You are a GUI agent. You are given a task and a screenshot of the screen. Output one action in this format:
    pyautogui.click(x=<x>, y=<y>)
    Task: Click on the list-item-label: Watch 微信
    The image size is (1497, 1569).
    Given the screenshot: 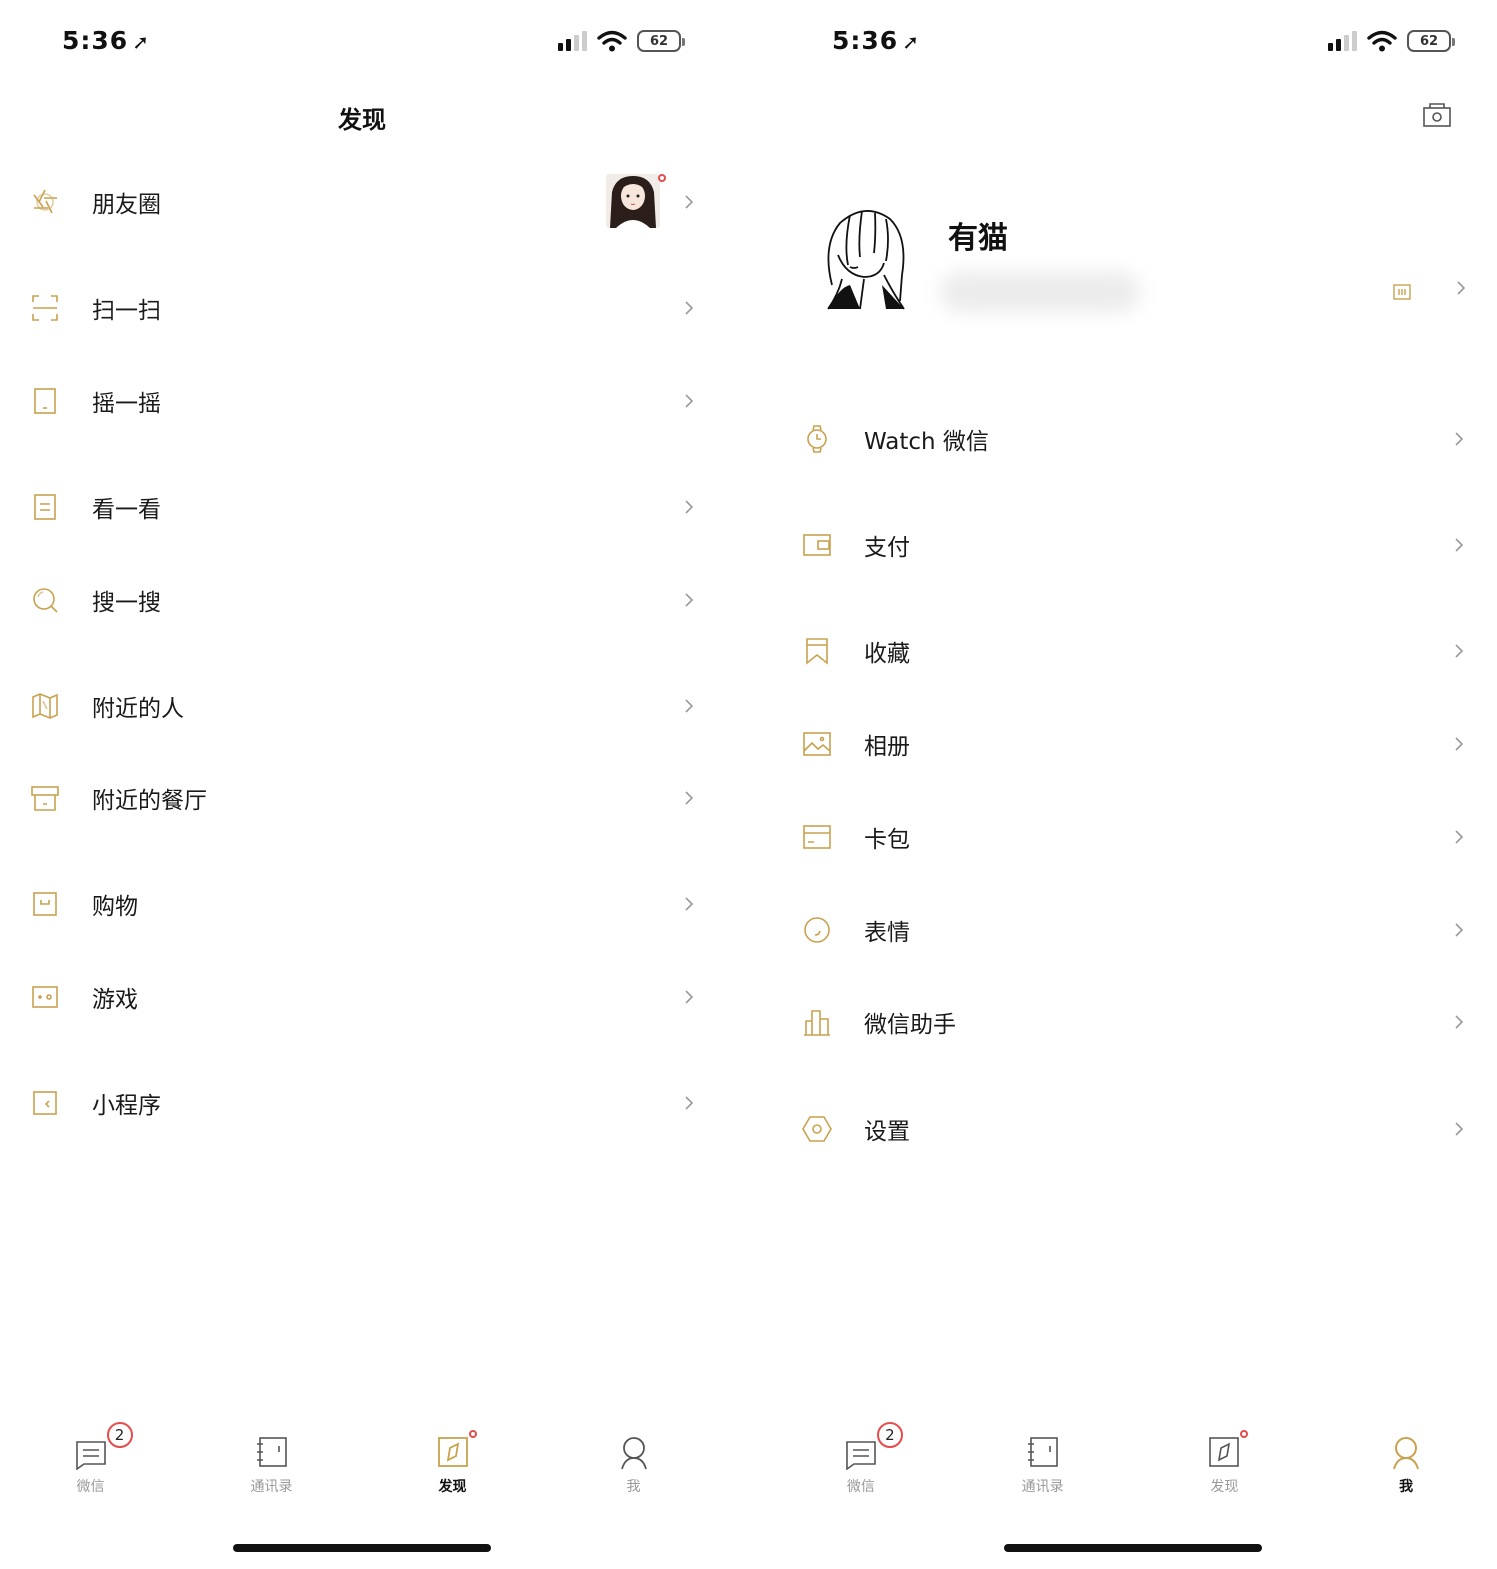 What is the action you would take?
    pyautogui.click(x=926, y=442)
    